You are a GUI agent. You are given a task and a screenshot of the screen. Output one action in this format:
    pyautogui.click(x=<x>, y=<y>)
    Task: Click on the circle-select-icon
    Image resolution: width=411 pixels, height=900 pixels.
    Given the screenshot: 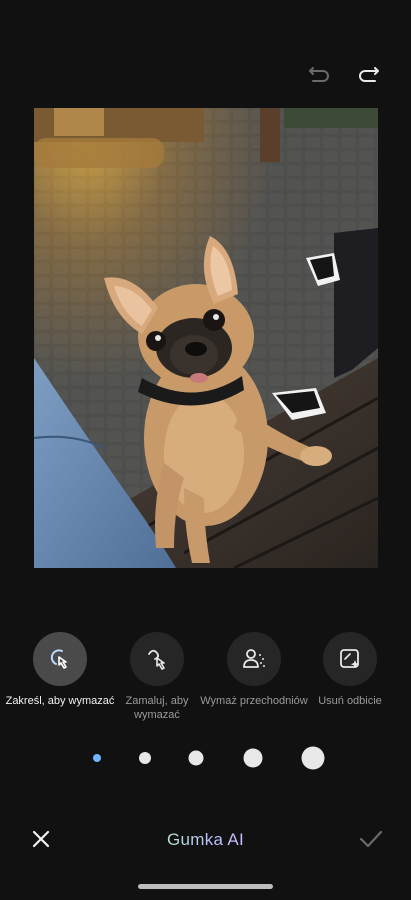 What is the action you would take?
    pyautogui.click(x=58, y=659)
    